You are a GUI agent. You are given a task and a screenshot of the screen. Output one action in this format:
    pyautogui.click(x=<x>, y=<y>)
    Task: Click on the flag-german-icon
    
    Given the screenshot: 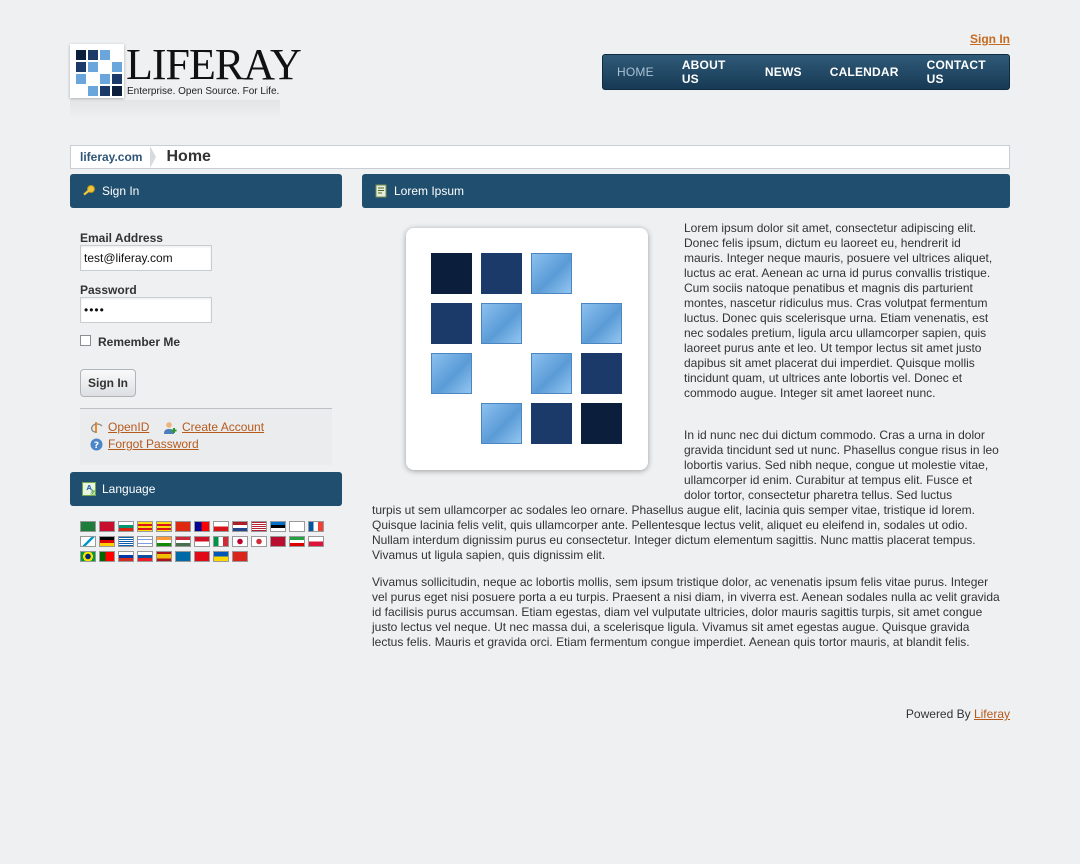 What is the action you would take?
    pyautogui.click(x=107, y=541)
    